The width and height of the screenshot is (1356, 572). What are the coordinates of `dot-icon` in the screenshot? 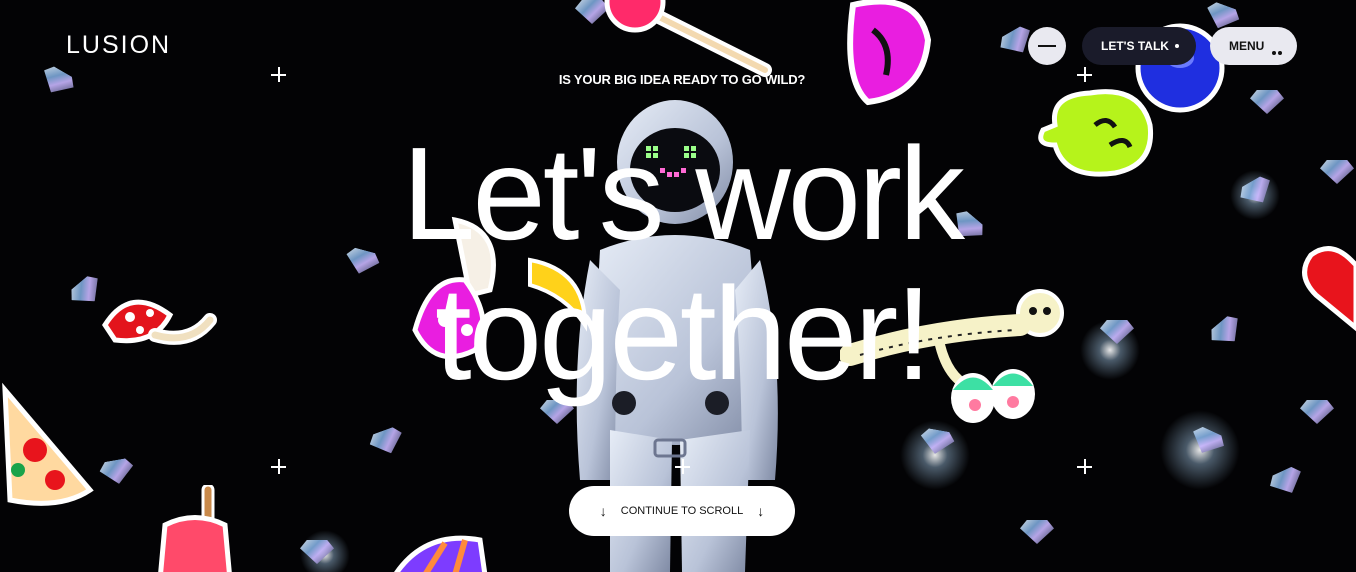 It's located at (1177, 46).